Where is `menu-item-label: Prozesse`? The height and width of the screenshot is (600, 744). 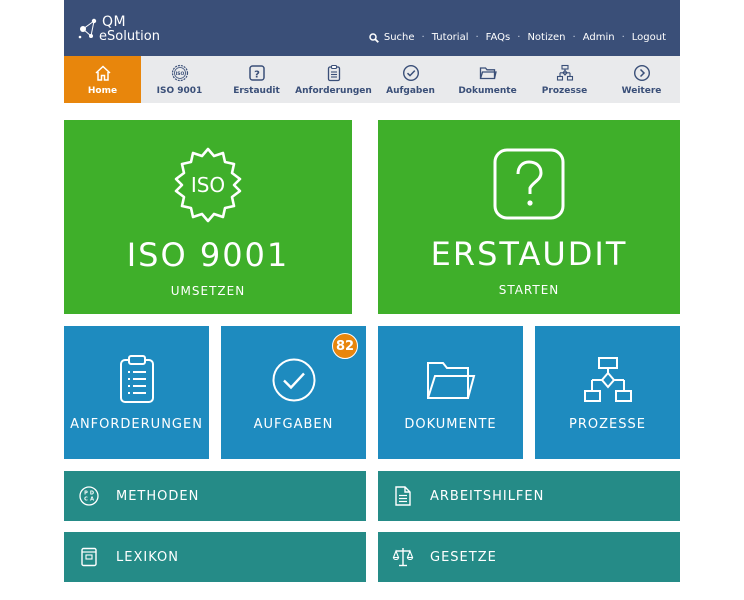
menu-item-label: Prozesse is located at coordinates (564, 91).